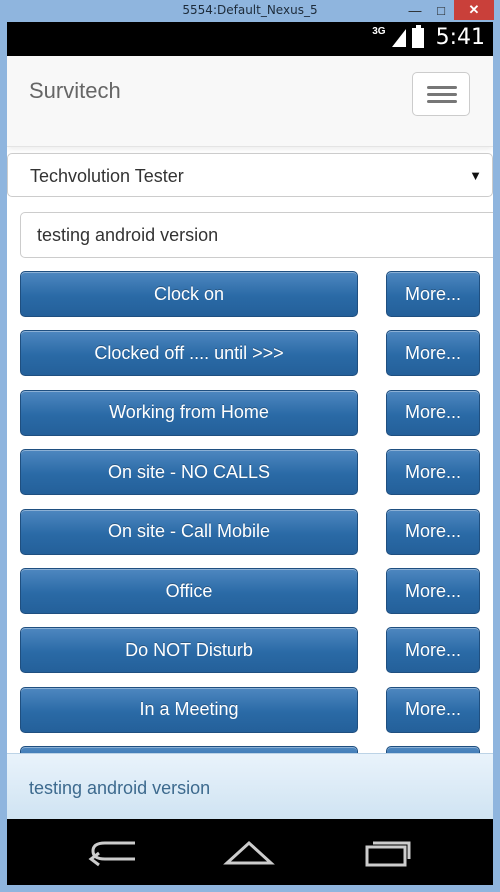 The image size is (500, 892). I want to click on footer-bar: testing android version, so click(250, 786).